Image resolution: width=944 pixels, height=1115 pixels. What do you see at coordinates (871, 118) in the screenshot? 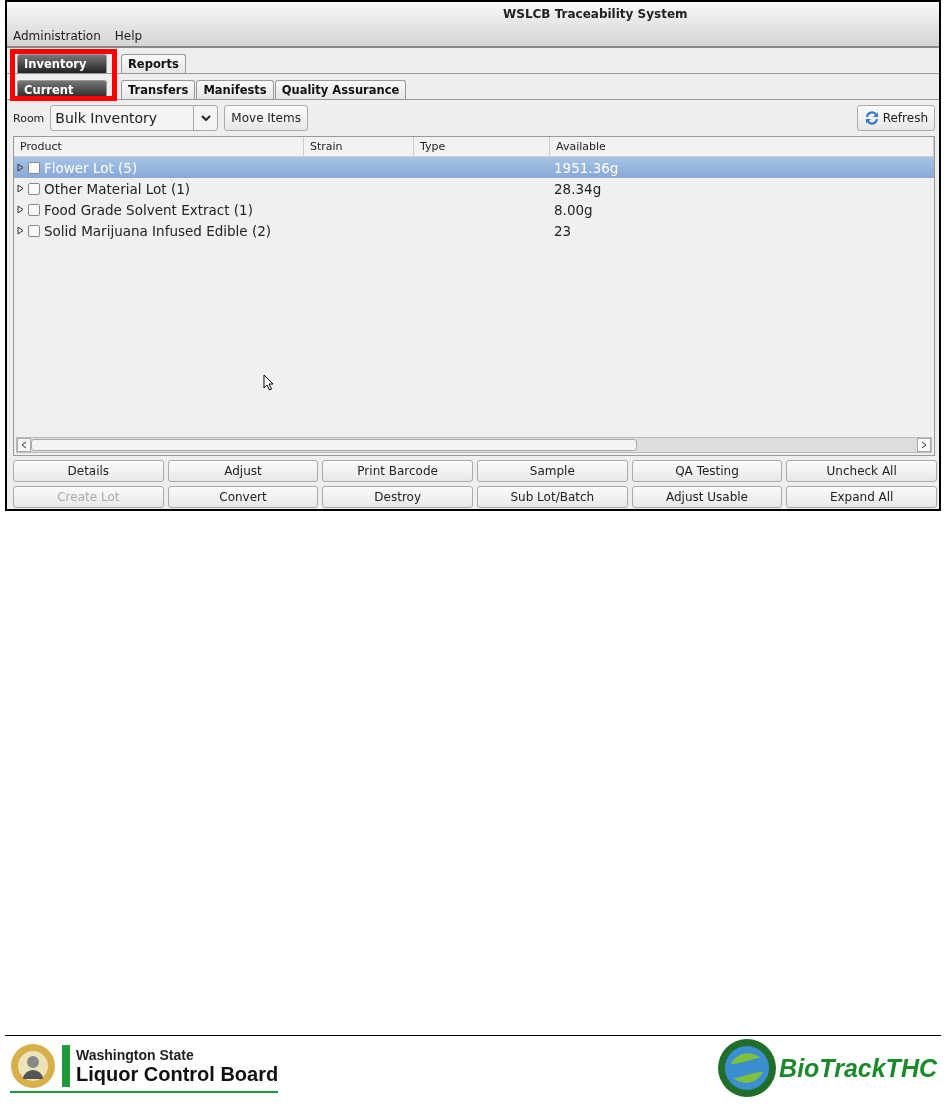
I see `refresh-icon` at bounding box center [871, 118].